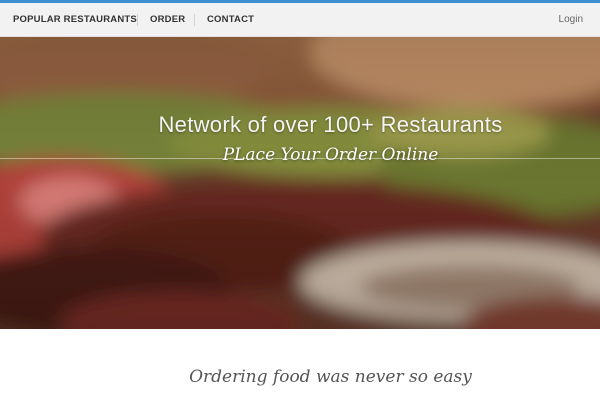  What do you see at coordinates (167, 20) in the screenshot?
I see `nav-order: ORDER` at bounding box center [167, 20].